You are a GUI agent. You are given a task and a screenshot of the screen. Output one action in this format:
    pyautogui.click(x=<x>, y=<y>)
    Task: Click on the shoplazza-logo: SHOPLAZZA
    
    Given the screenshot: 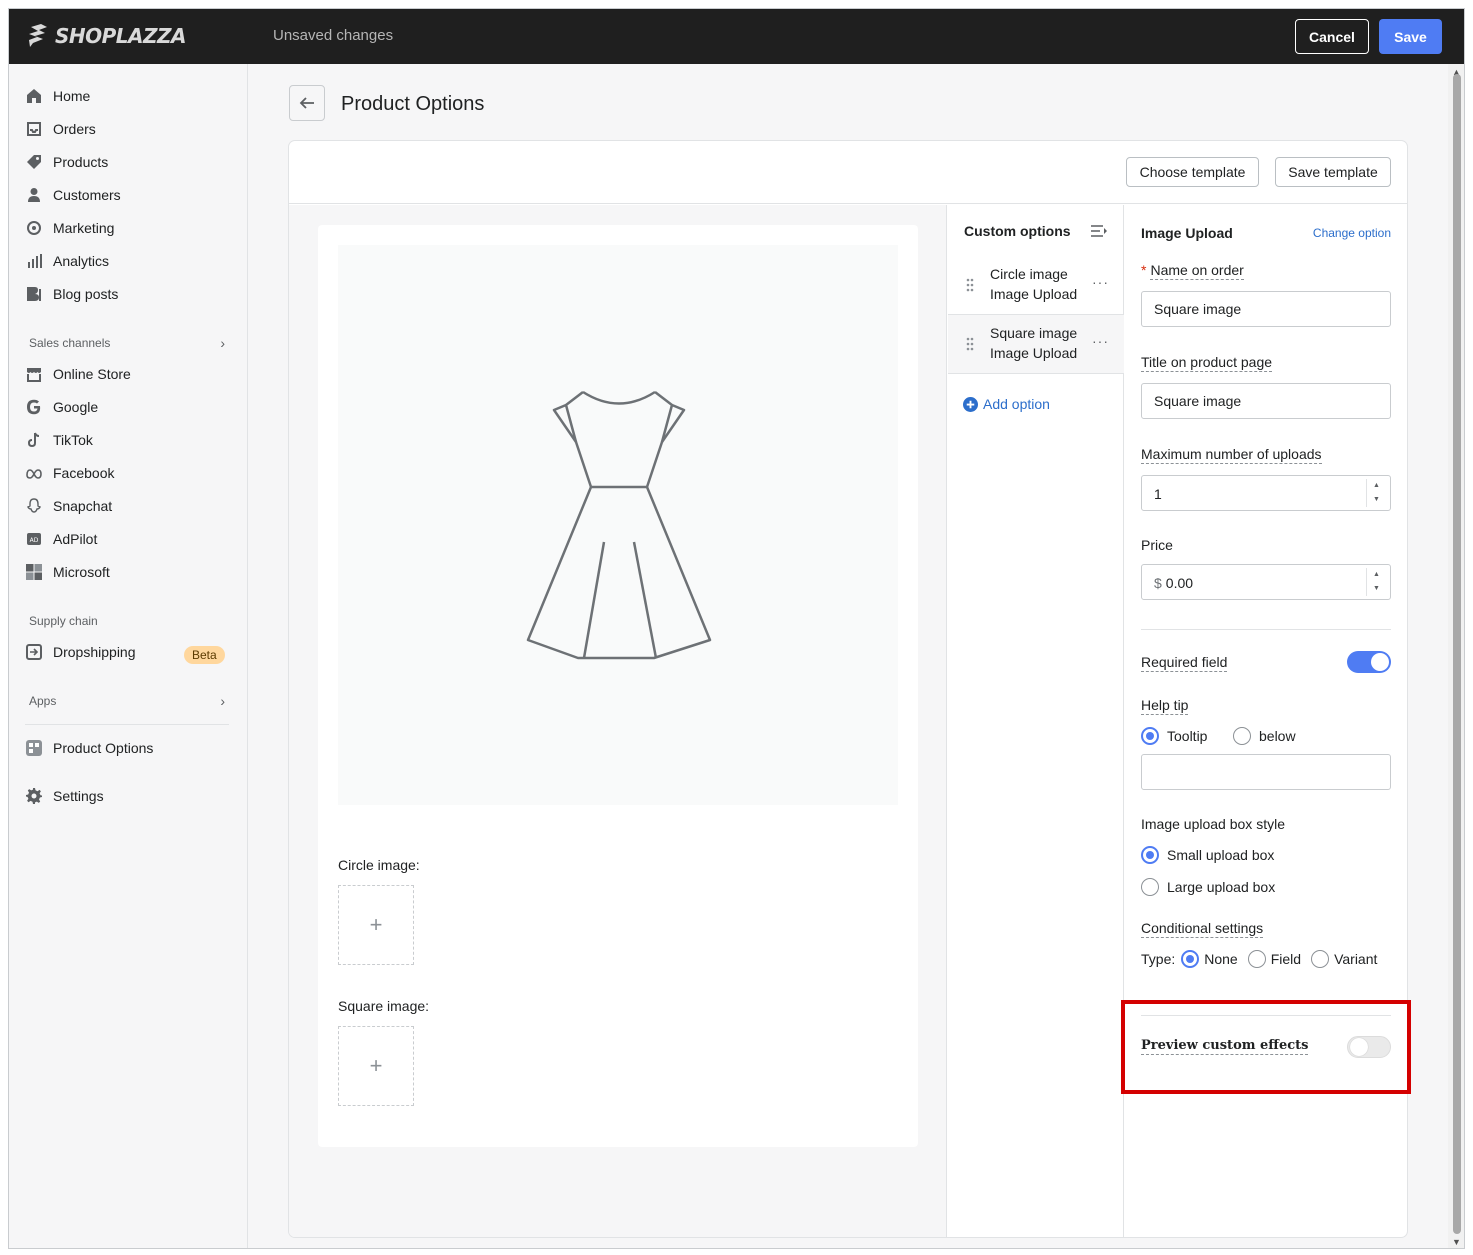 What is the action you would take?
    pyautogui.click(x=107, y=36)
    